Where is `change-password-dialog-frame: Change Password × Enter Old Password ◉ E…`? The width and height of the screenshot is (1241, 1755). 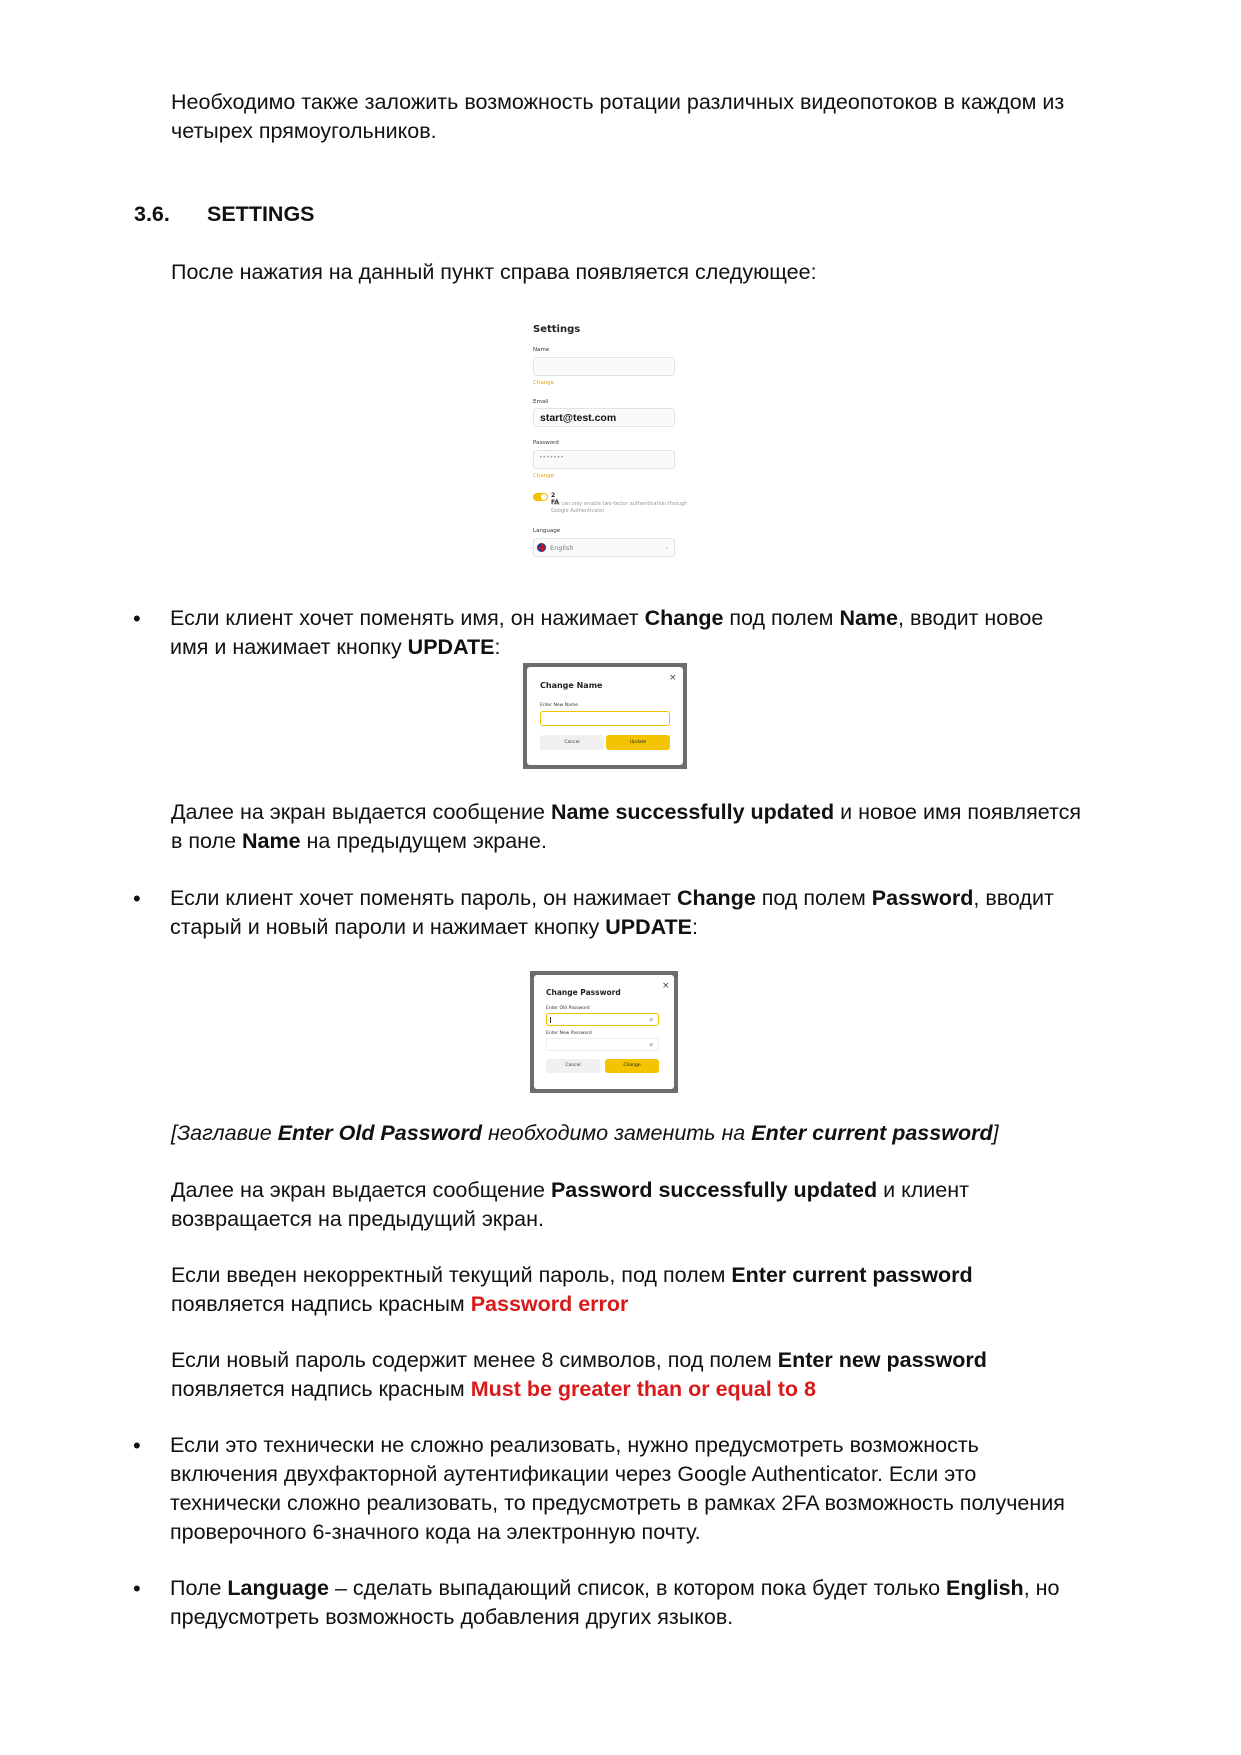
change-password-dialog-frame: Change Password × Enter Old Password ◉ E… is located at coordinates (604, 1032).